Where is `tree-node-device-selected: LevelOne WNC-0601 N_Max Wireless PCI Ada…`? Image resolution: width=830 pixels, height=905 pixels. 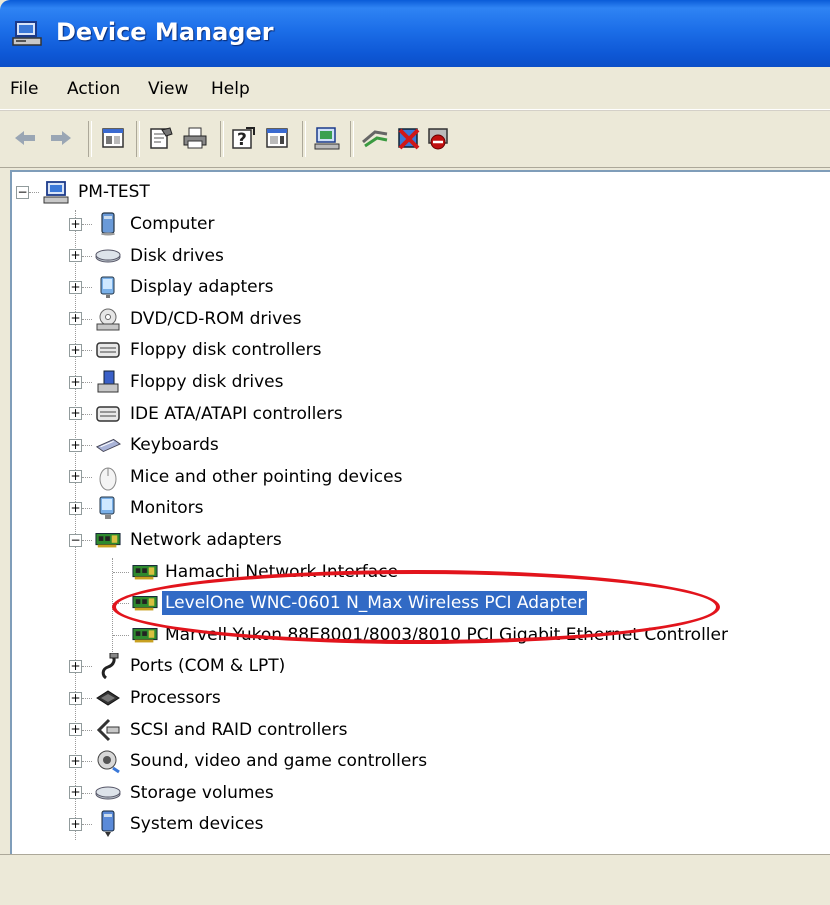 tree-node-device-selected: LevelOne WNC-0601 N_Max Wireless PCI Ada… is located at coordinates (300, 603).